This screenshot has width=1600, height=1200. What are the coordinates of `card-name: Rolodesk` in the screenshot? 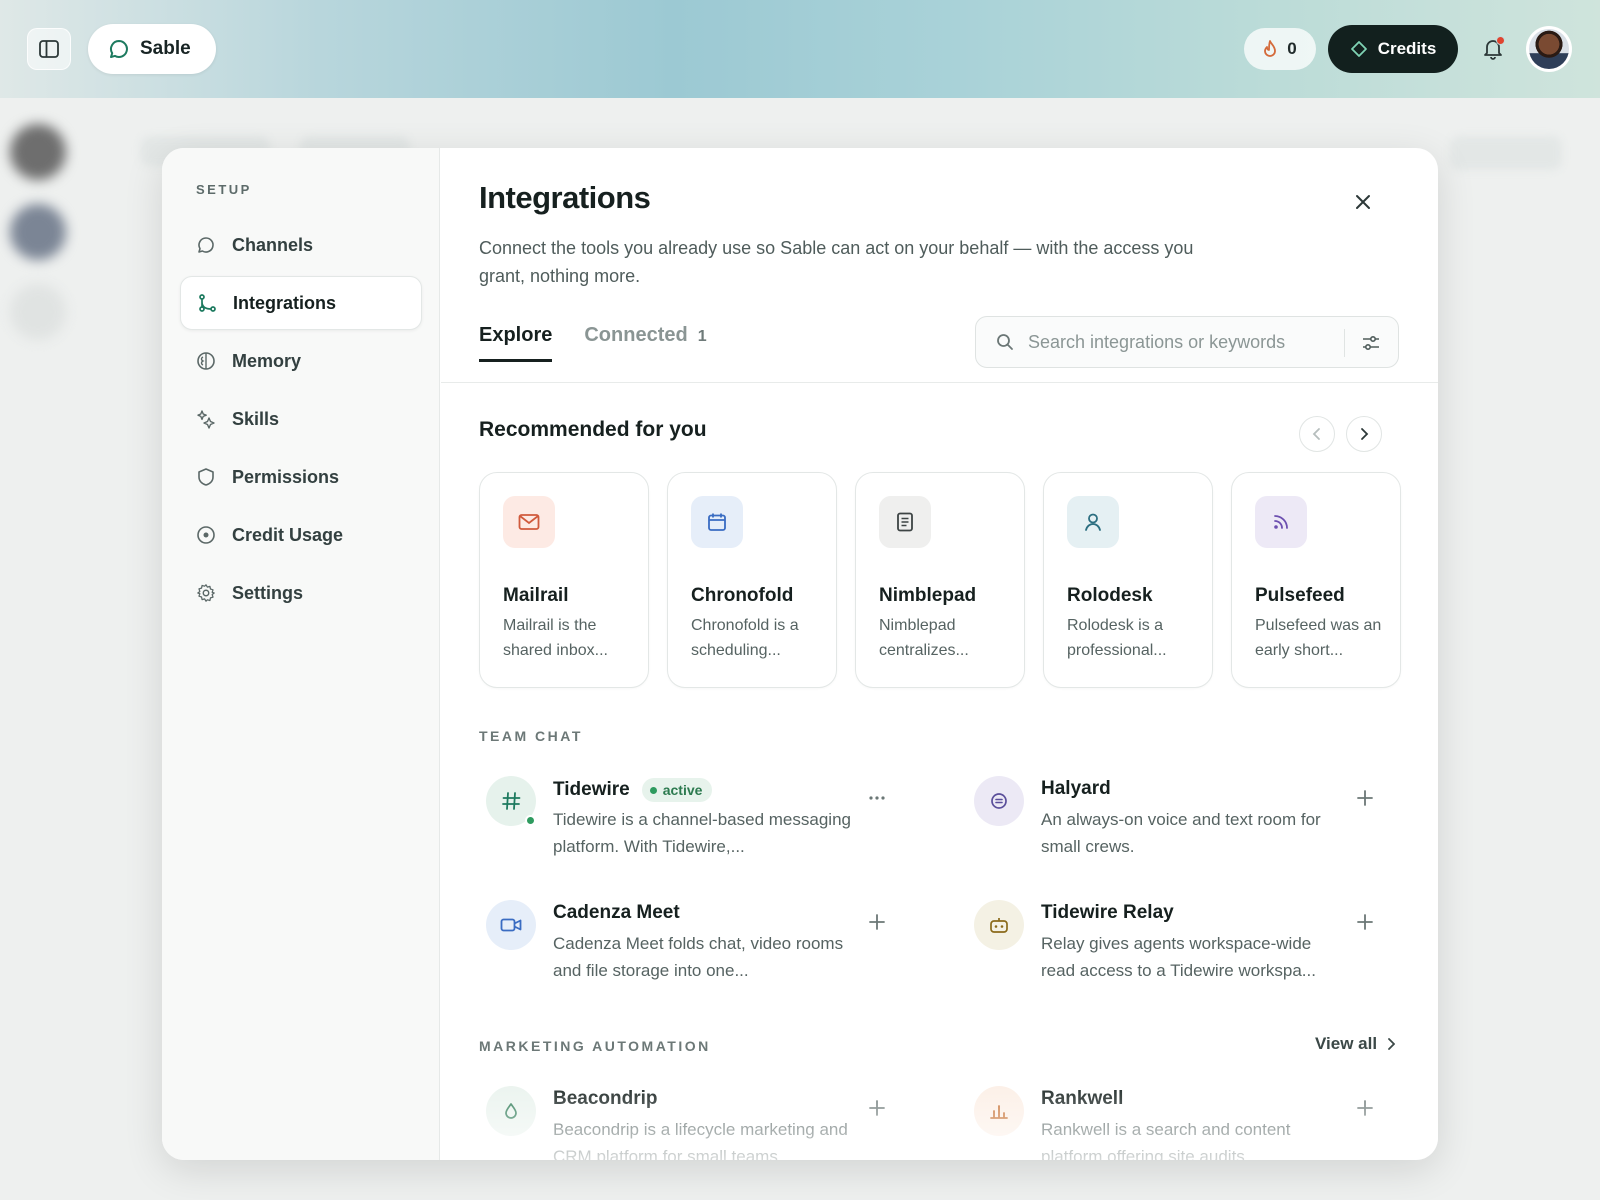 It's located at (1110, 595).